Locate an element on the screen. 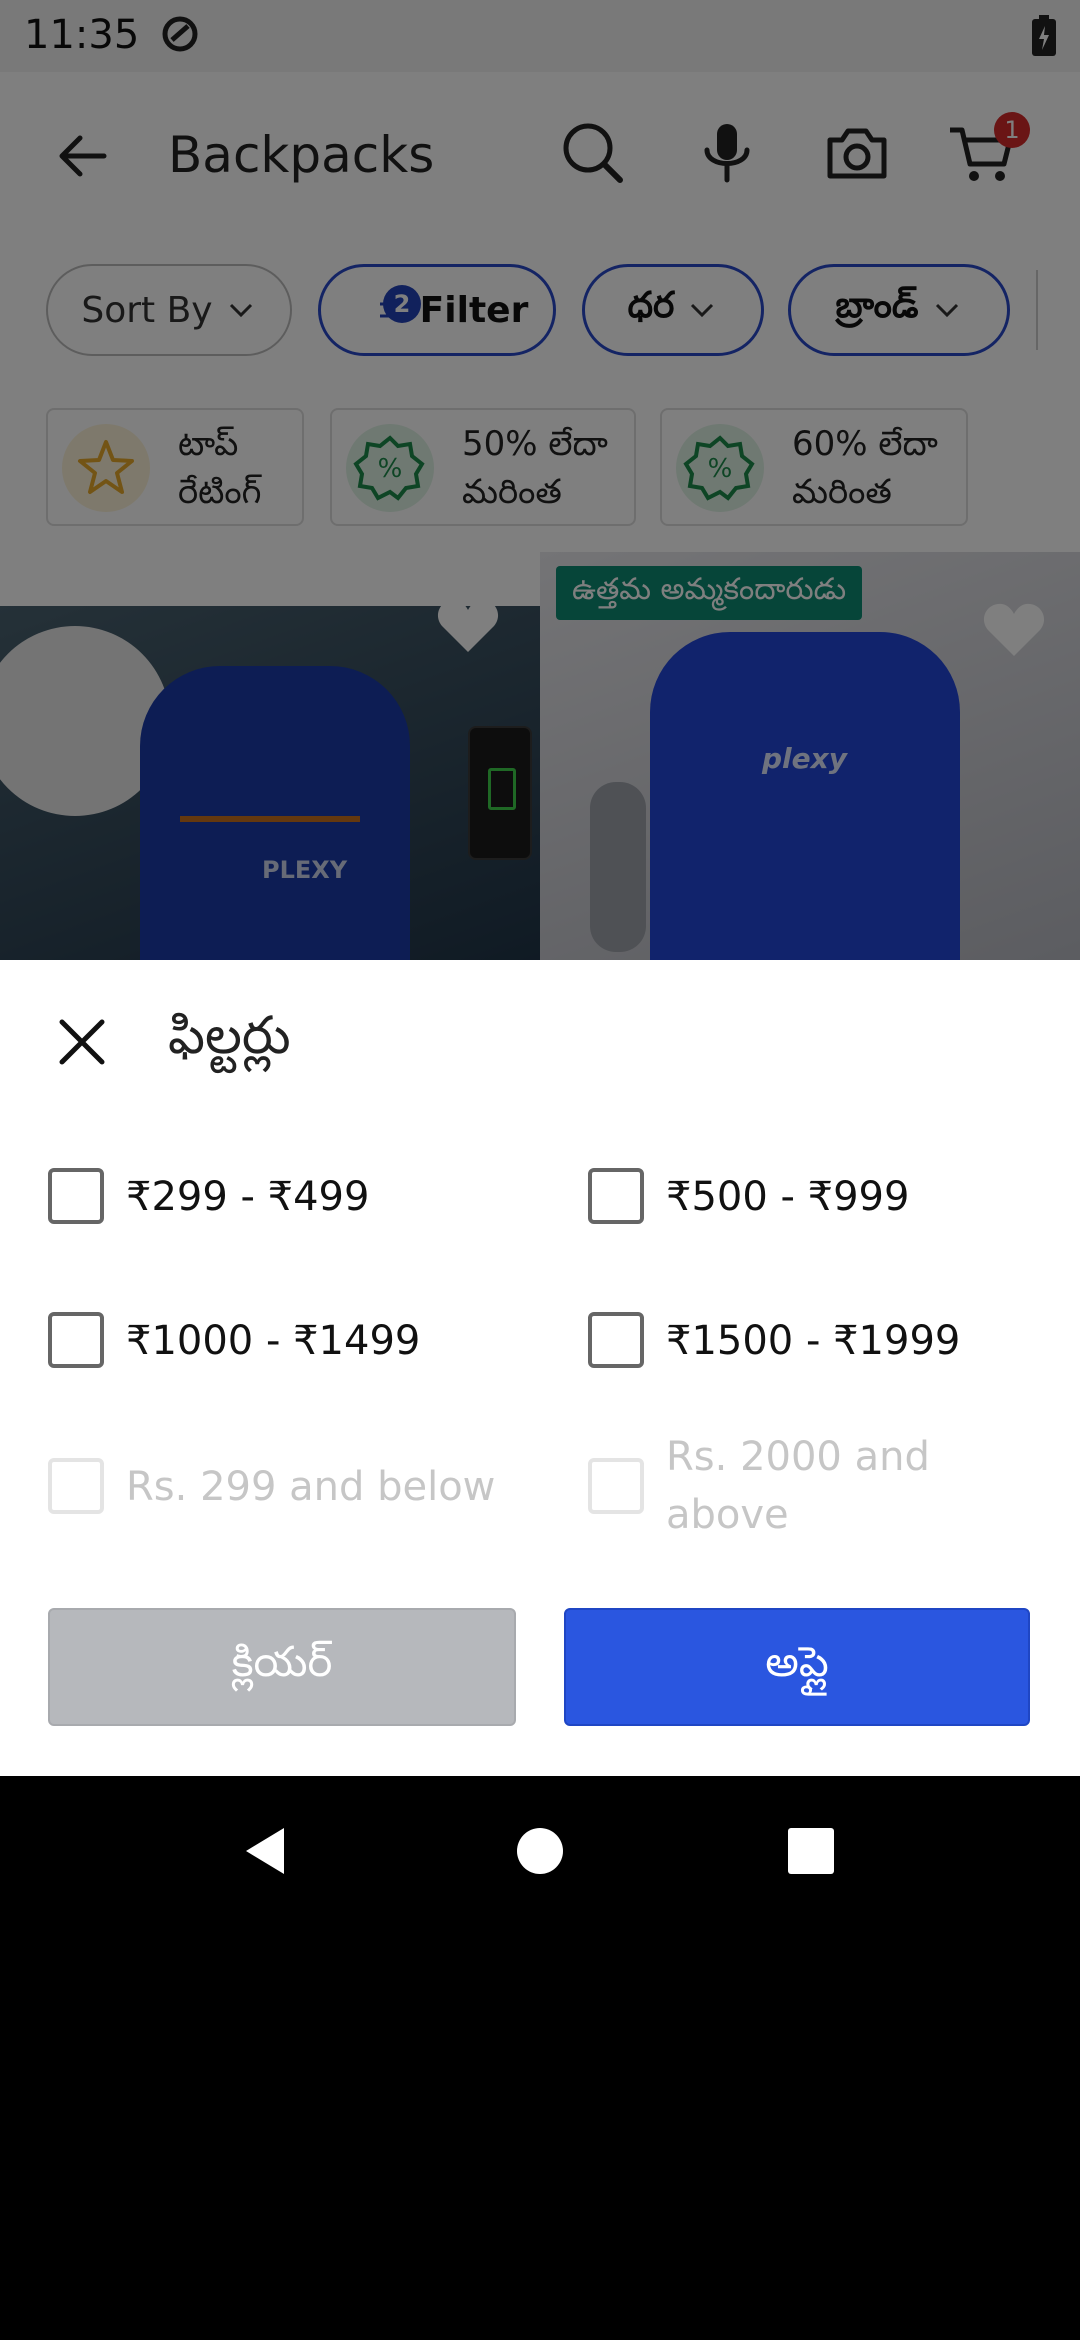  option-label: ₹500 - ₹999 is located at coordinates (788, 1197).